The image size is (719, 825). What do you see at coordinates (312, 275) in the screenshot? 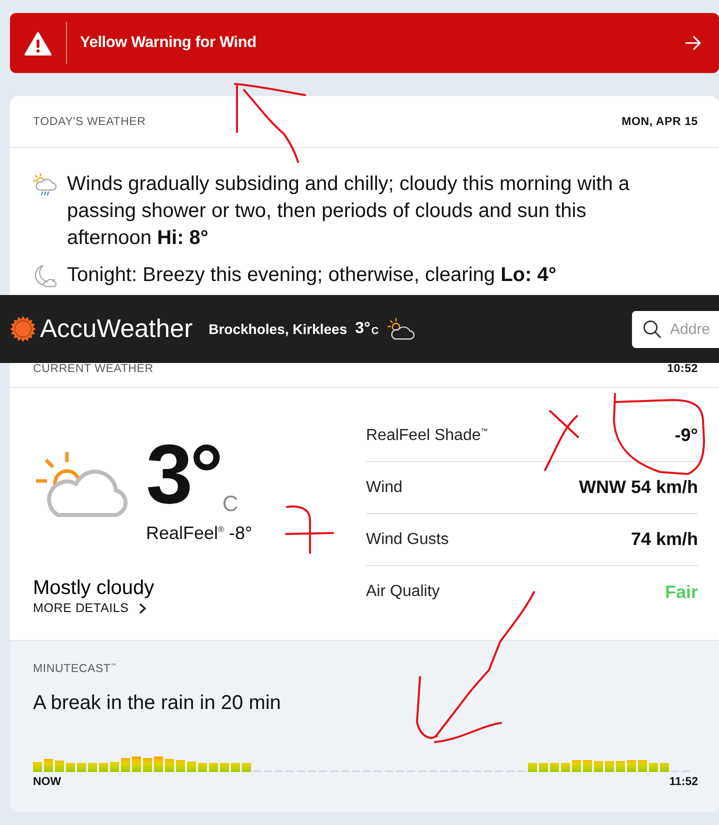
I see `forecast-text: Tonight: Breezy this evening; otherwise, clearing Lo: 4°` at bounding box center [312, 275].